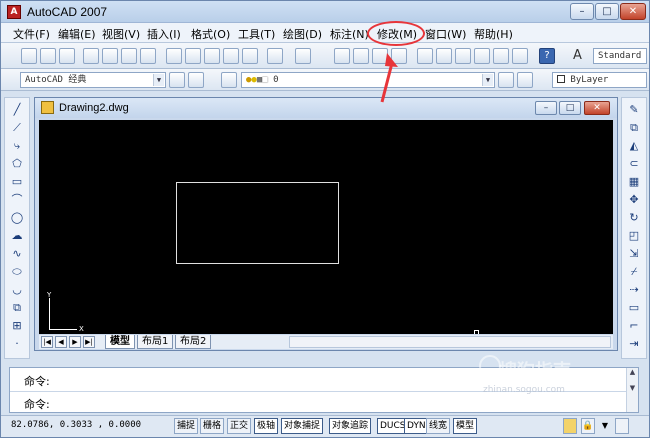 This screenshot has width=650, height=438. I want to click on join-icon: ⇥, so click(634, 344).